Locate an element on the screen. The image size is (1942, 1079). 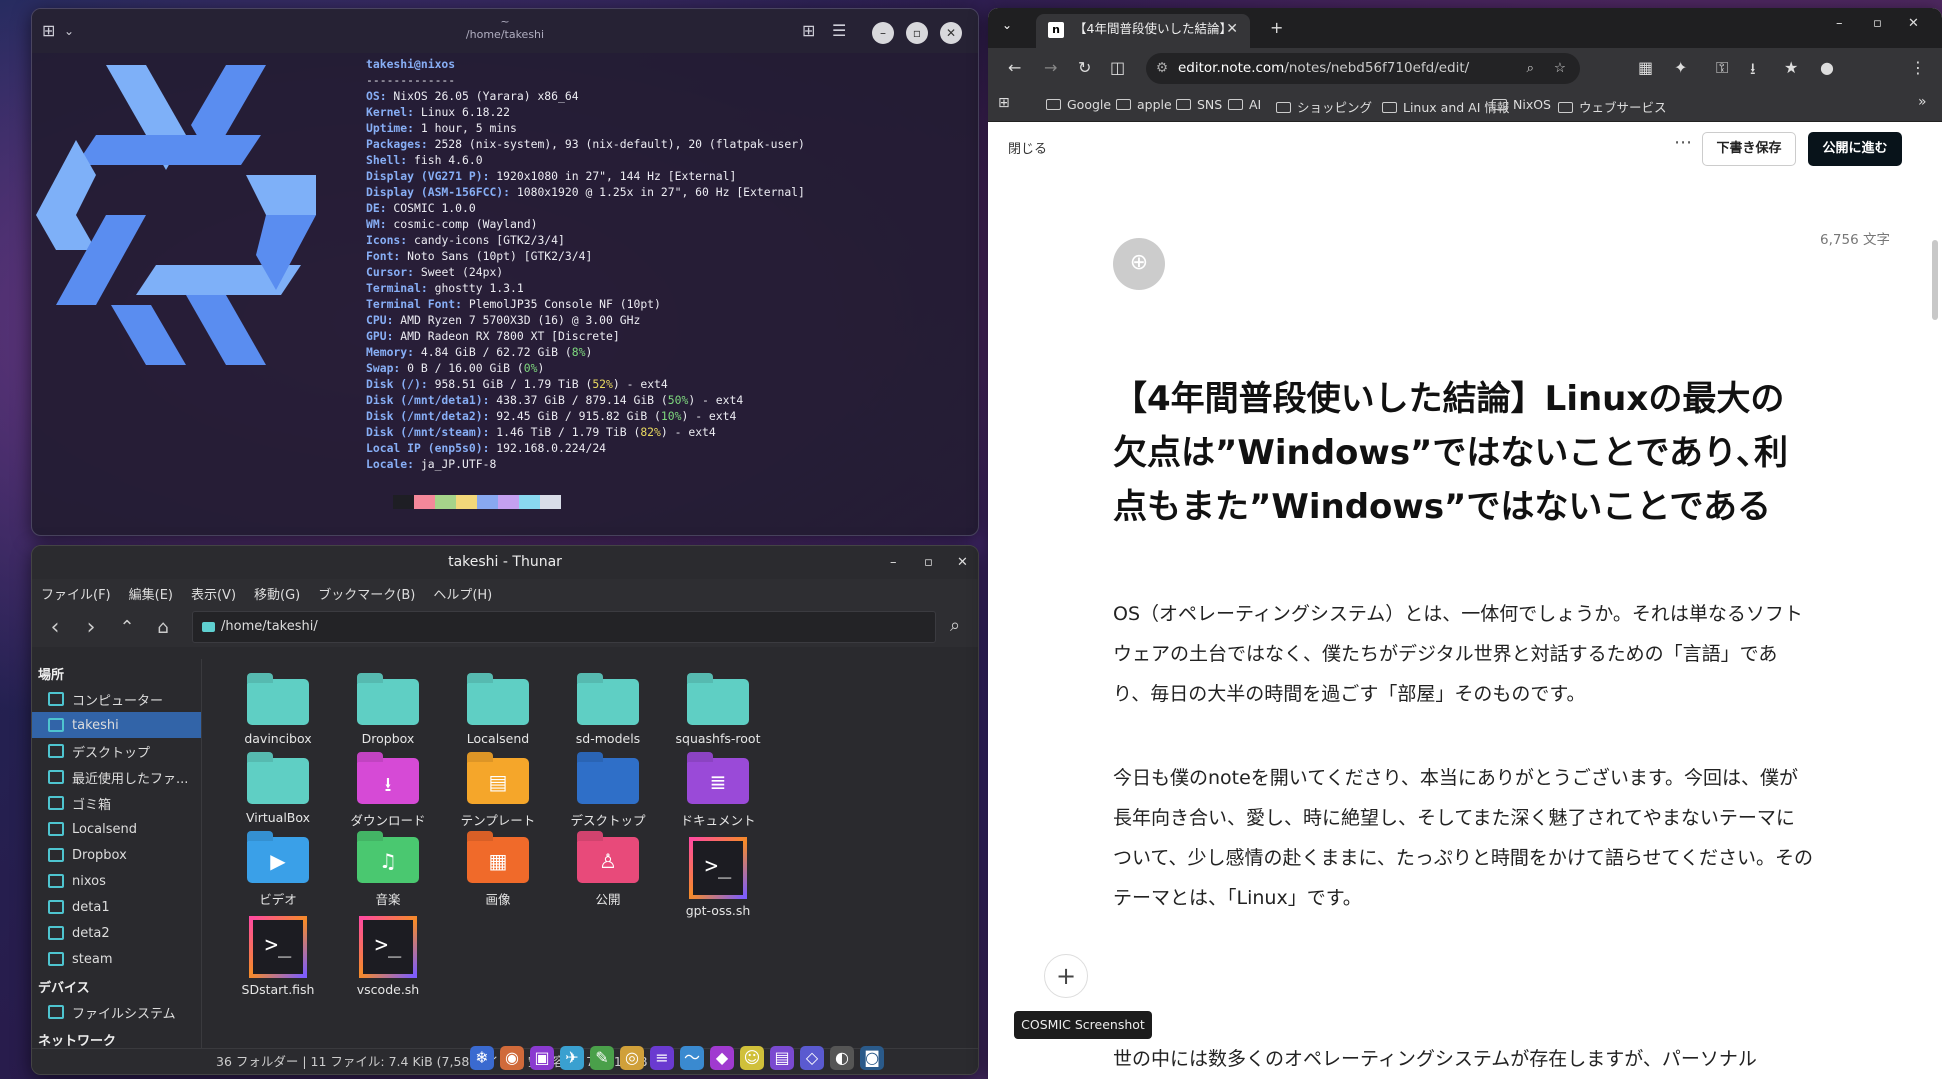
close-link: 閉じる is located at coordinates (1027, 147).